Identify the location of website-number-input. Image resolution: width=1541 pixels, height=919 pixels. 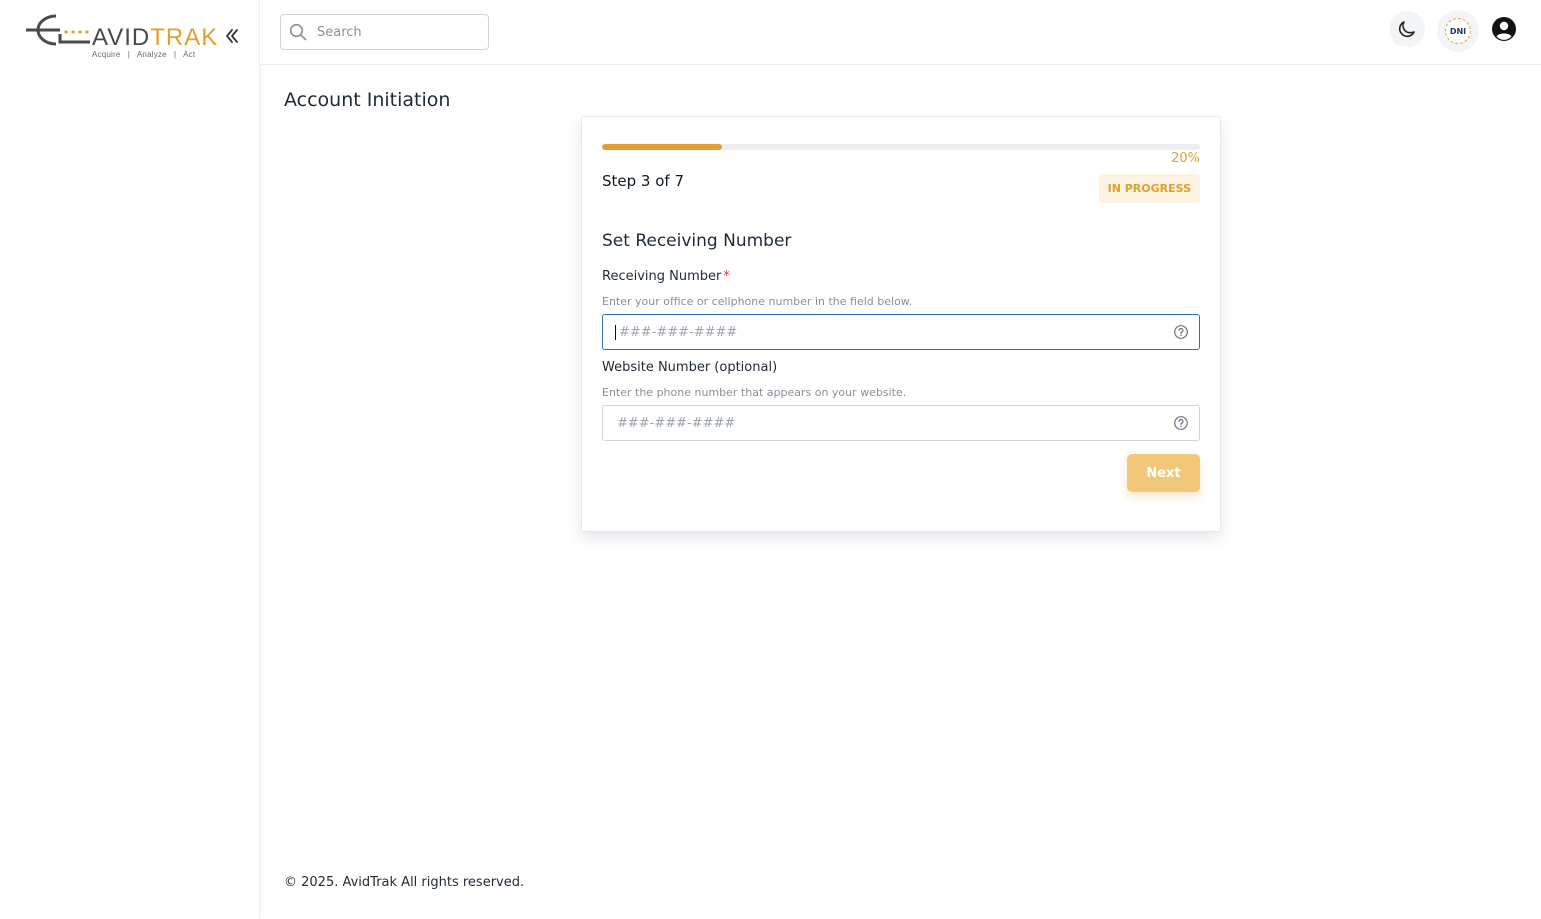
(894, 423).